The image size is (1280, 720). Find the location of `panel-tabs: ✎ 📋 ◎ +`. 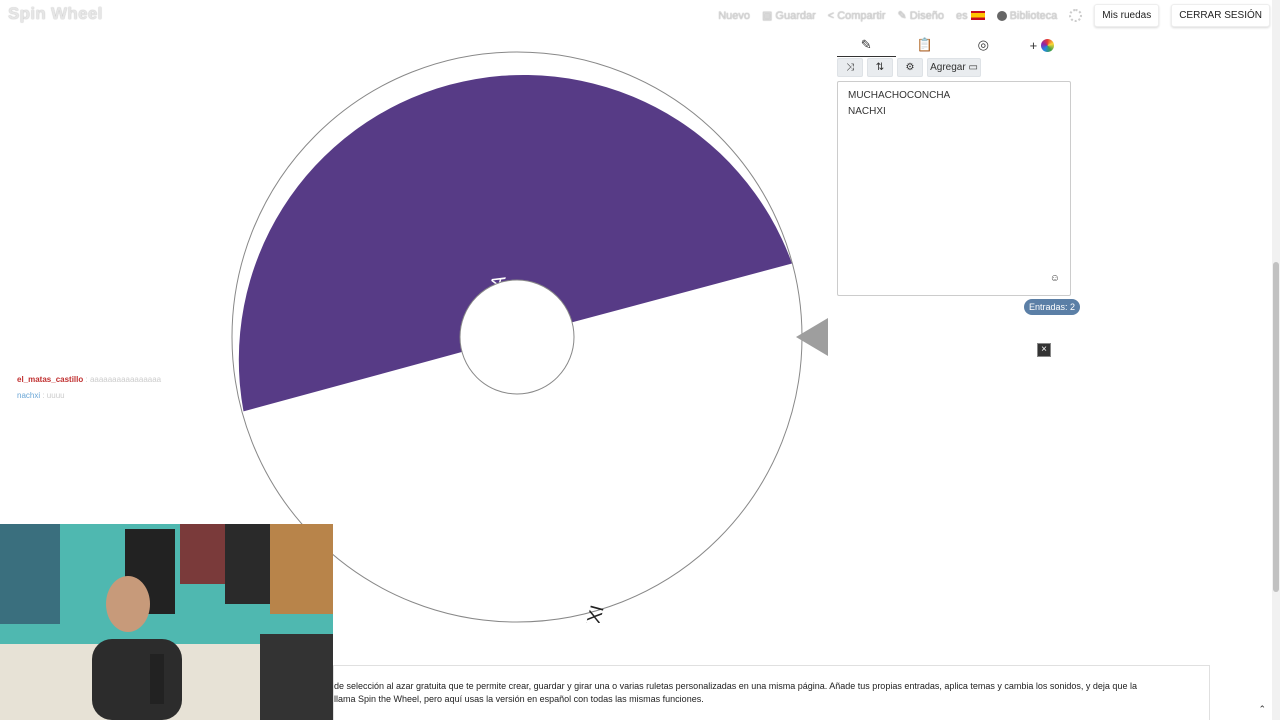

panel-tabs: ✎ 📋 ◎ + is located at coordinates (954, 45).